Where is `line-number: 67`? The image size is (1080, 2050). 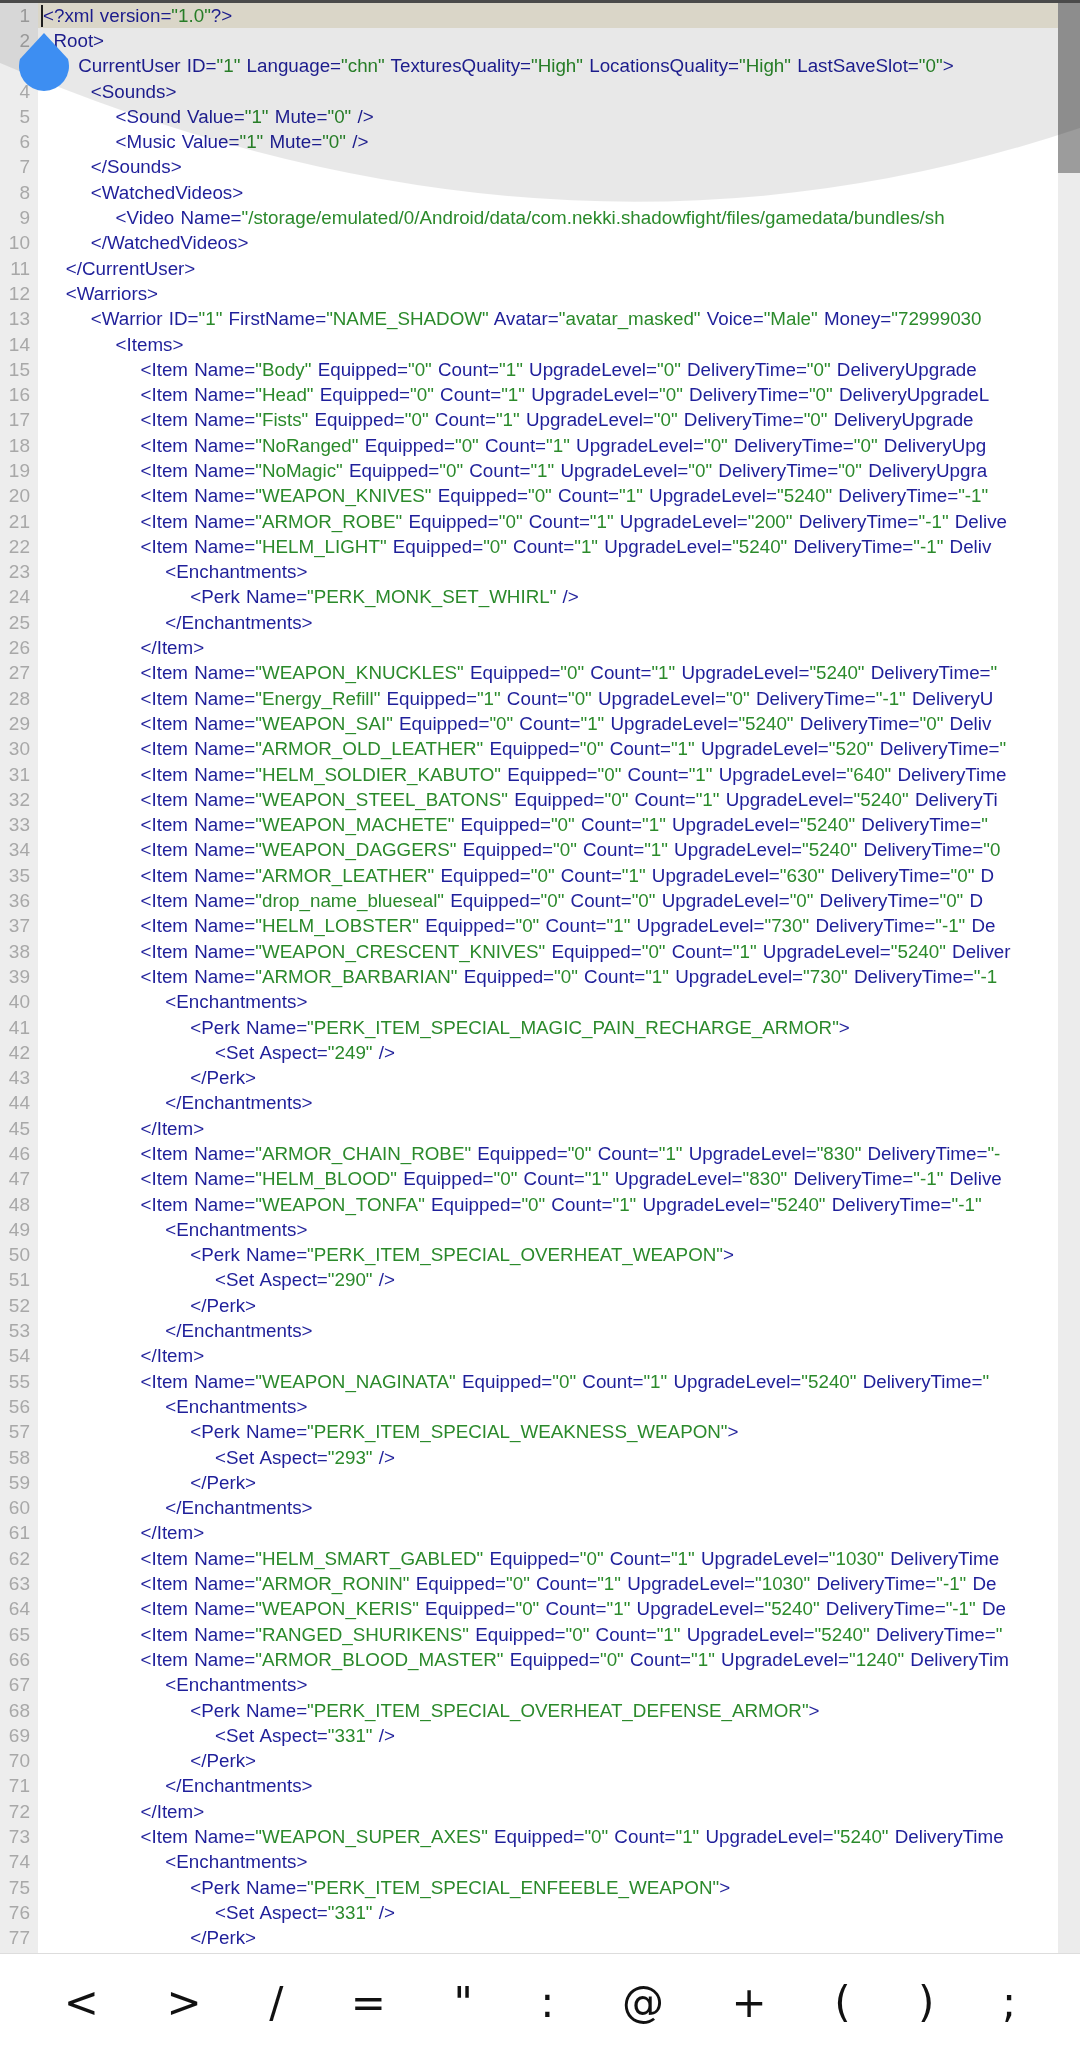 line-number: 67 is located at coordinates (18, 1685).